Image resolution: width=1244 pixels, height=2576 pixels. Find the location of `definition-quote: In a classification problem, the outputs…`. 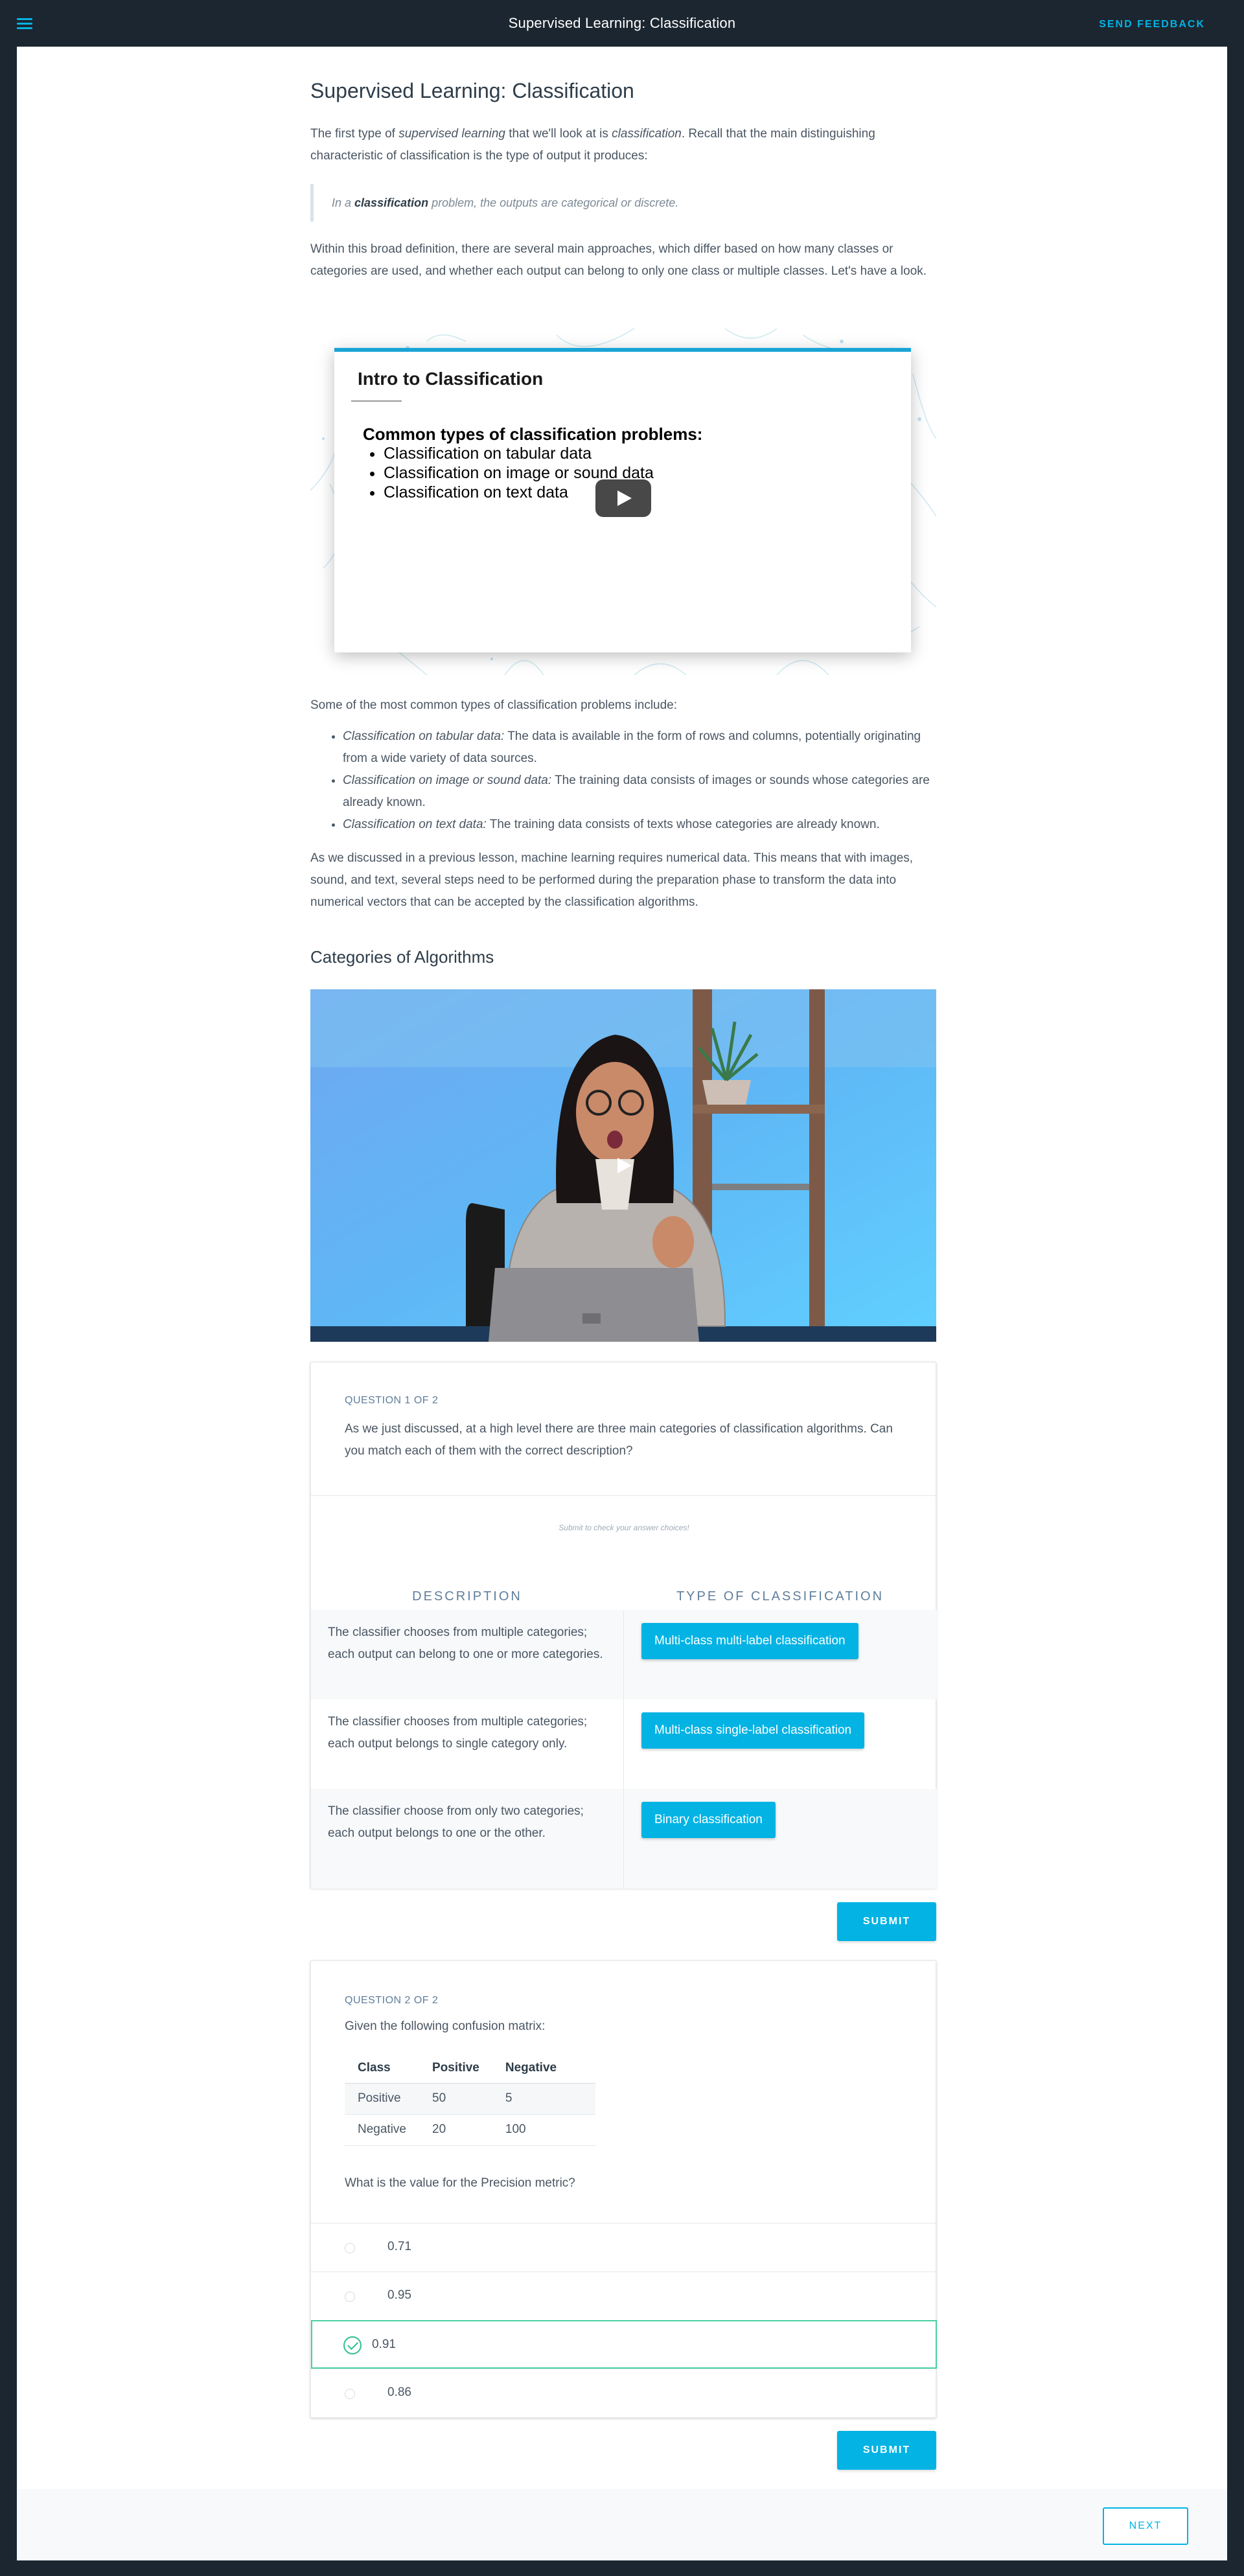

definition-quote: In a classification problem, the outputs… is located at coordinates (623, 203).